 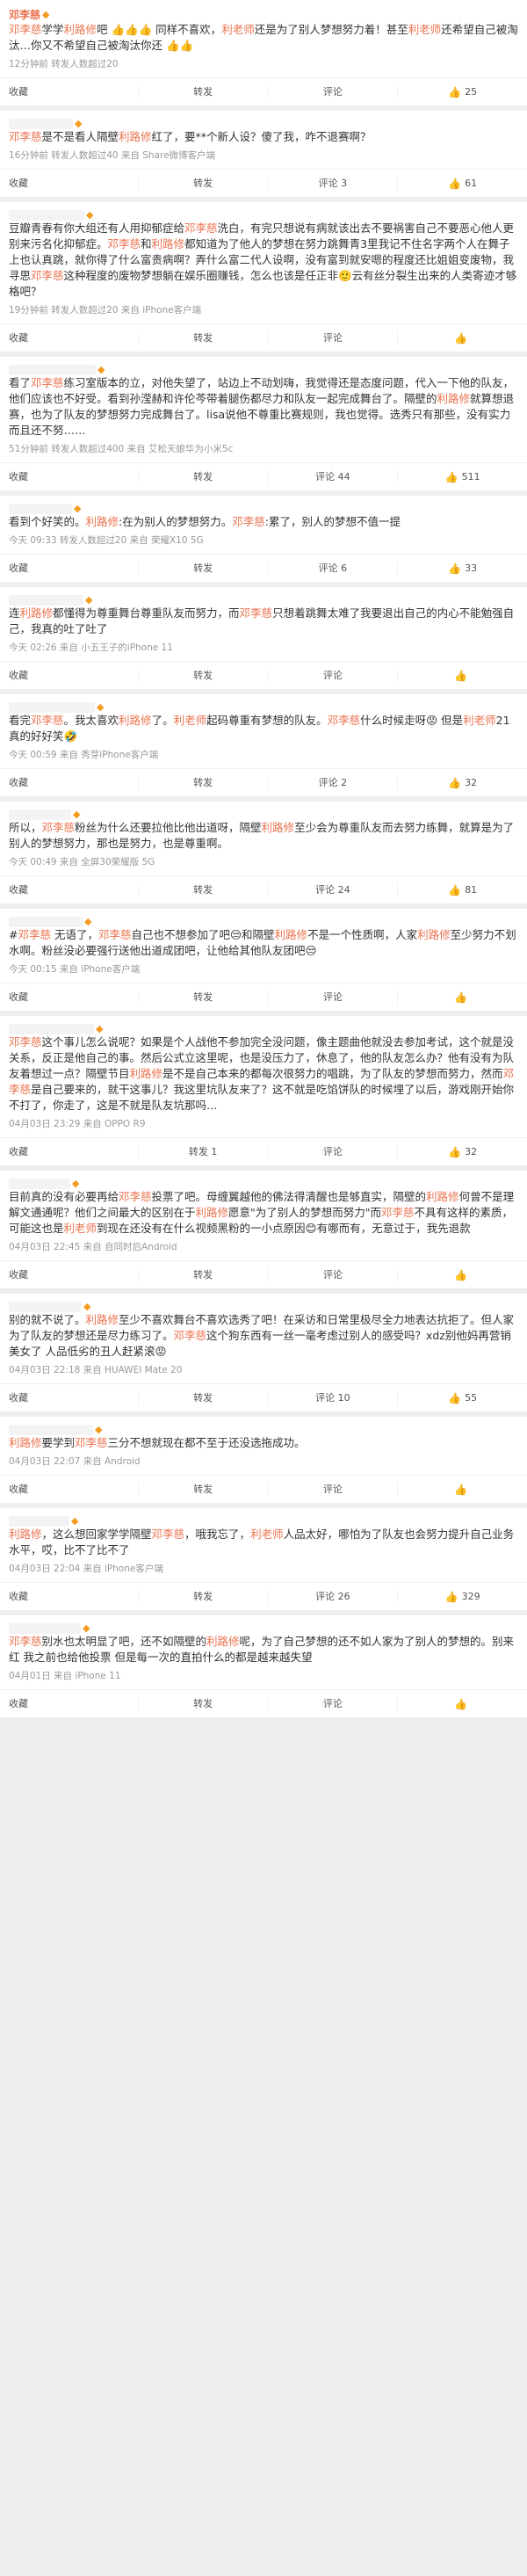 I want to click on comment-button: 评论 2, so click(x=334, y=782).